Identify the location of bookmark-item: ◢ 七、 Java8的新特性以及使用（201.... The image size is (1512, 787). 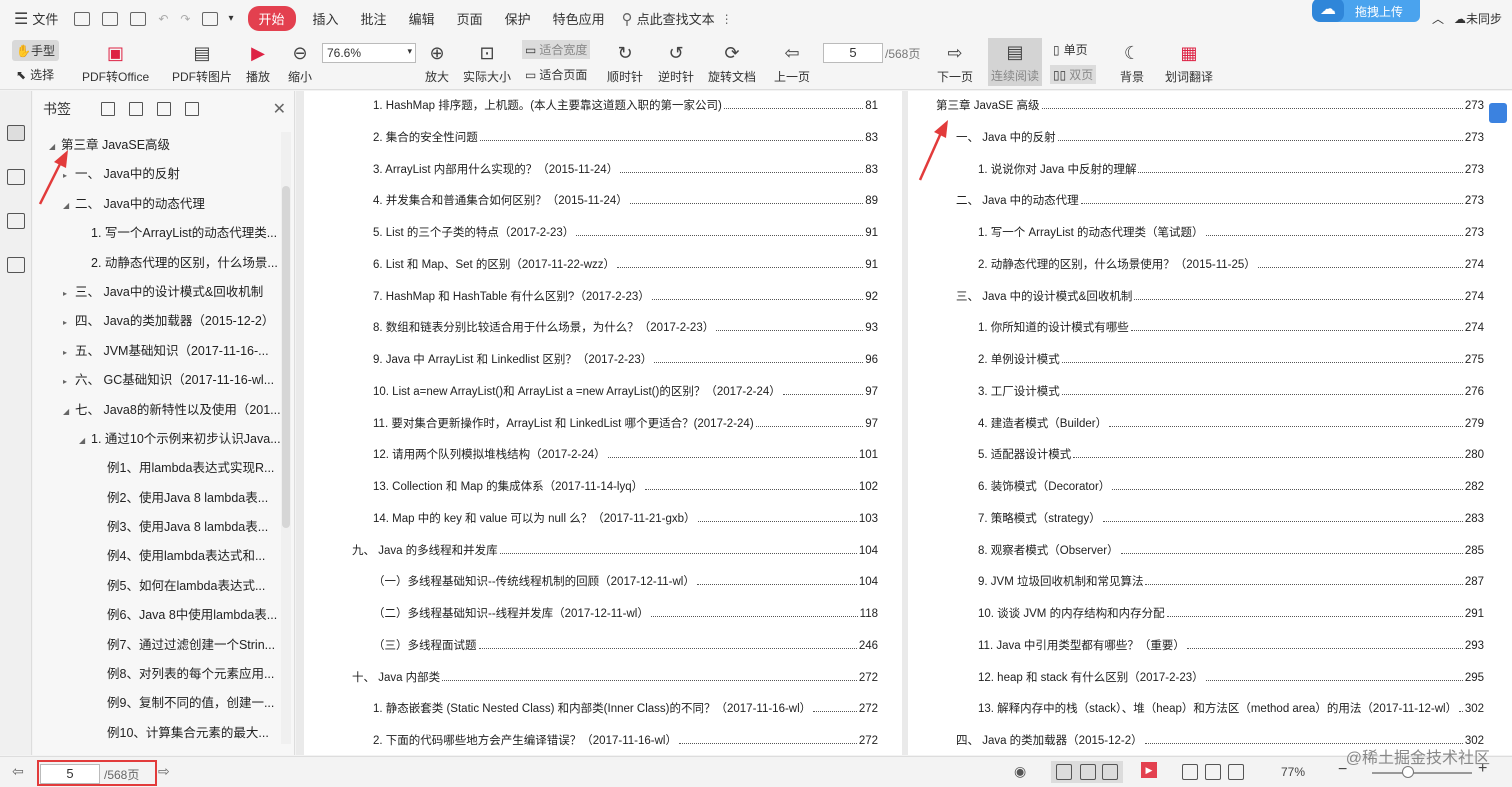
(157, 410).